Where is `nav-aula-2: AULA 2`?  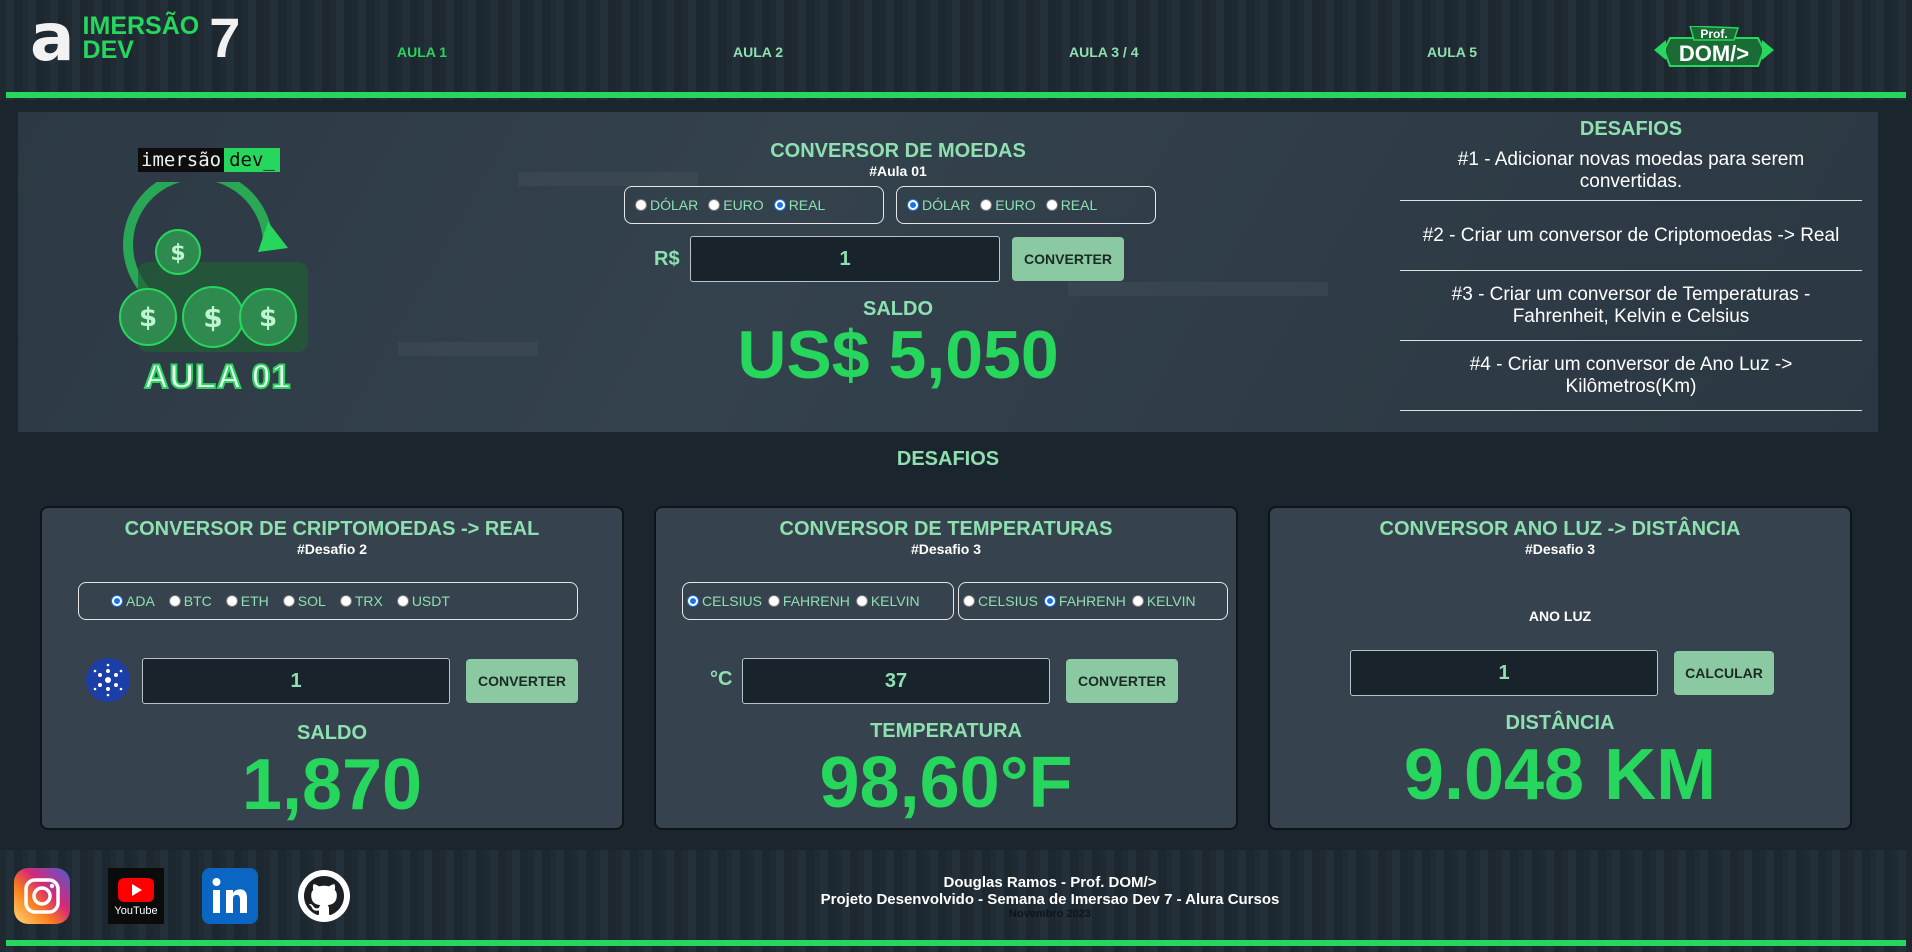
nav-aula-2: AULA 2 is located at coordinates (758, 52).